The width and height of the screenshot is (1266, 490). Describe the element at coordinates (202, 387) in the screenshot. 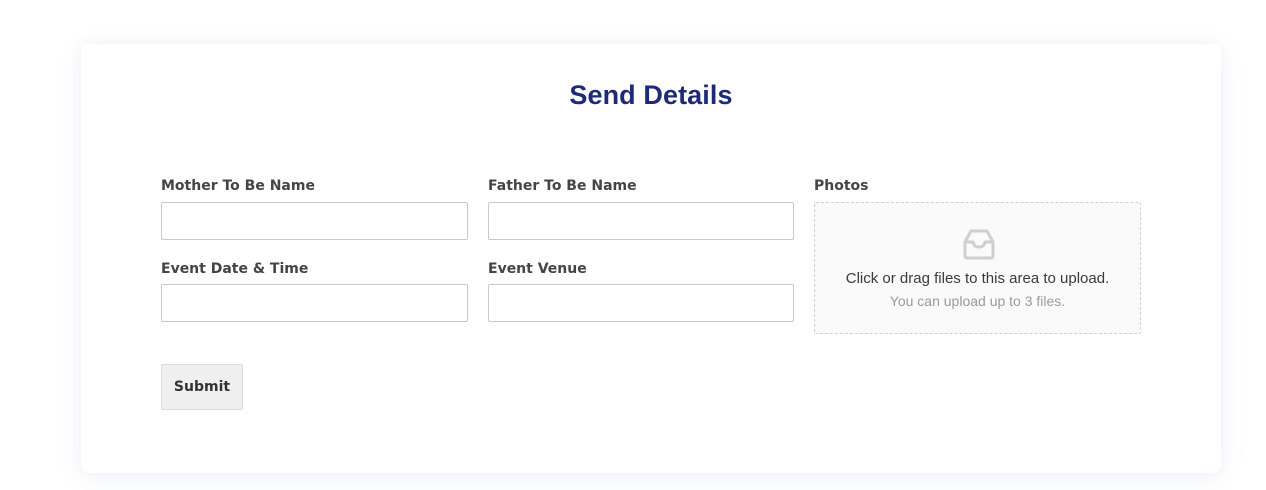

I see `submit-button: Submit` at that location.